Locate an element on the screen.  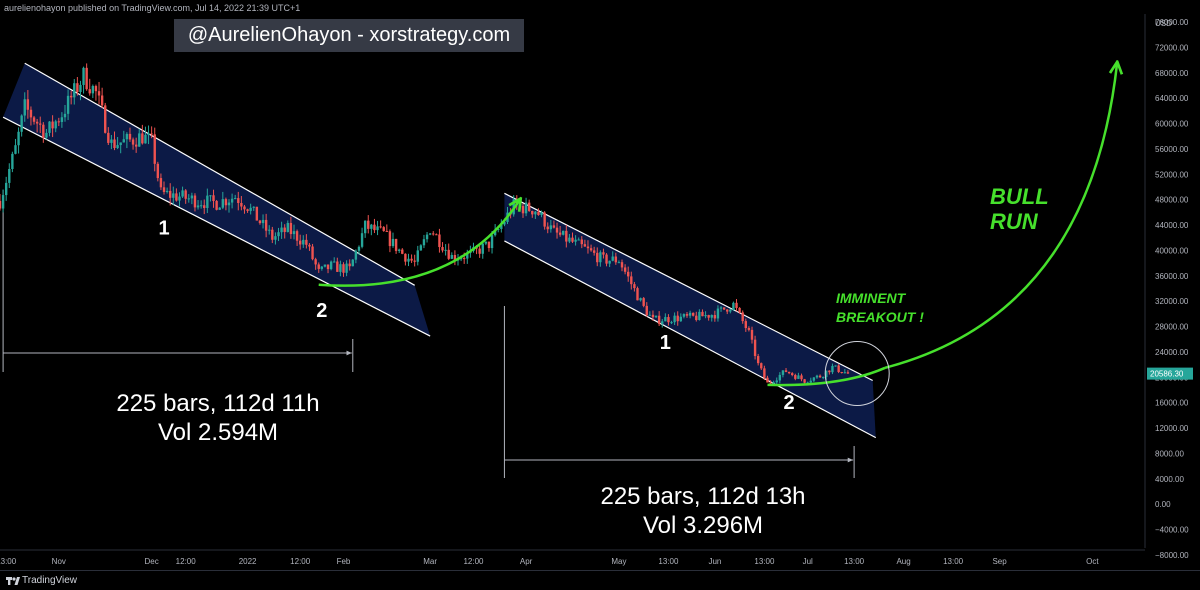
price-tick-label: −8000.00 is located at coordinates (1172, 555).